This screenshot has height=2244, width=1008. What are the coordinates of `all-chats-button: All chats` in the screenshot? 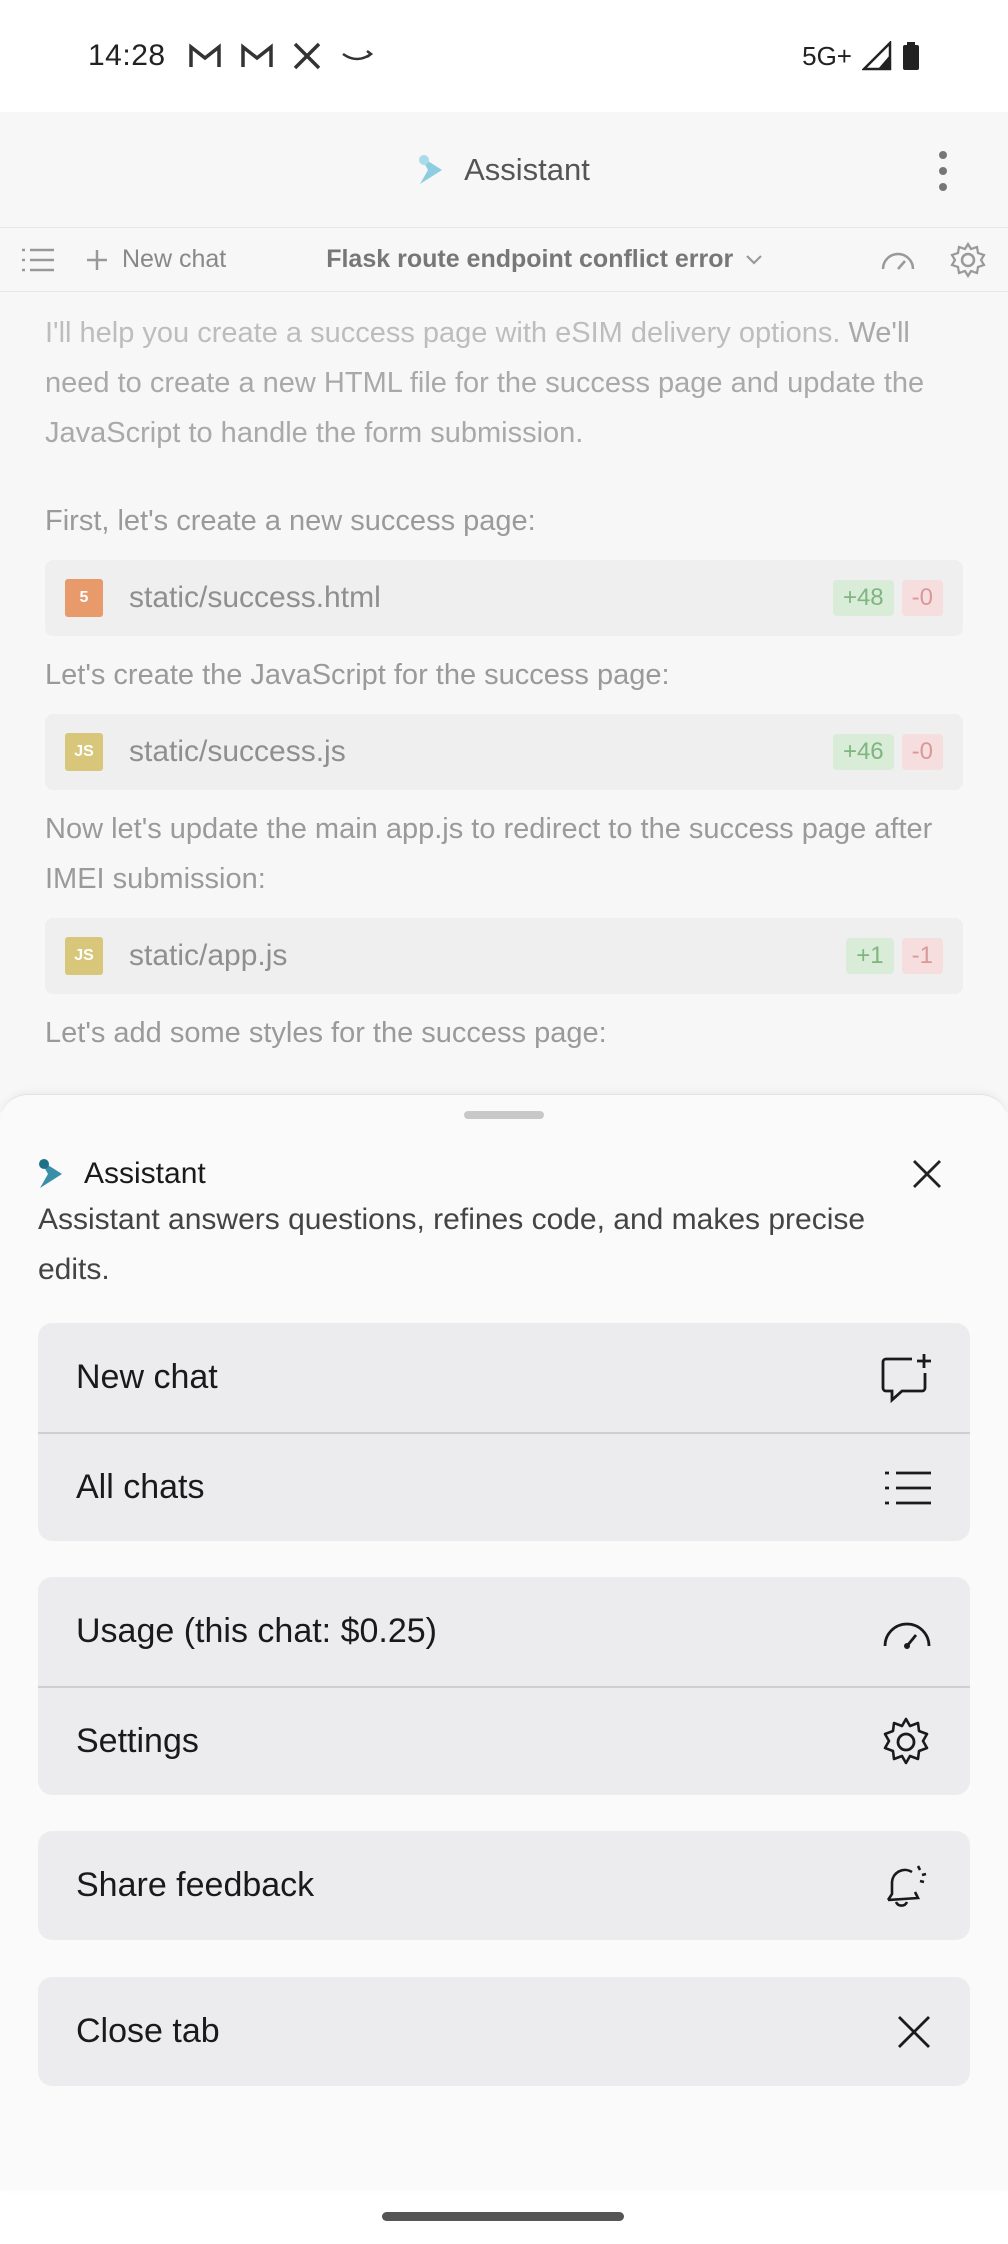 It's located at (504, 1486).